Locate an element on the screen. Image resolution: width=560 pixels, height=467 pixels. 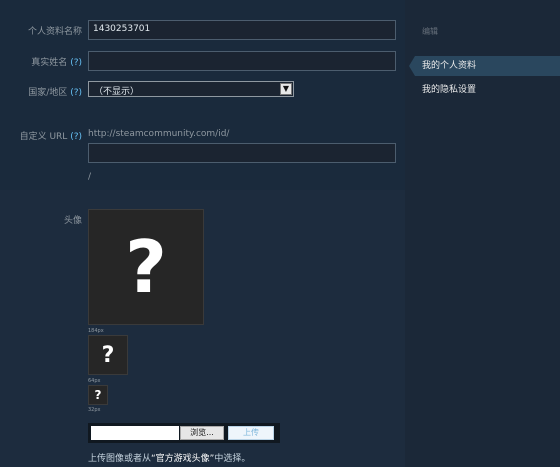
file-path-input is located at coordinates (135, 433).